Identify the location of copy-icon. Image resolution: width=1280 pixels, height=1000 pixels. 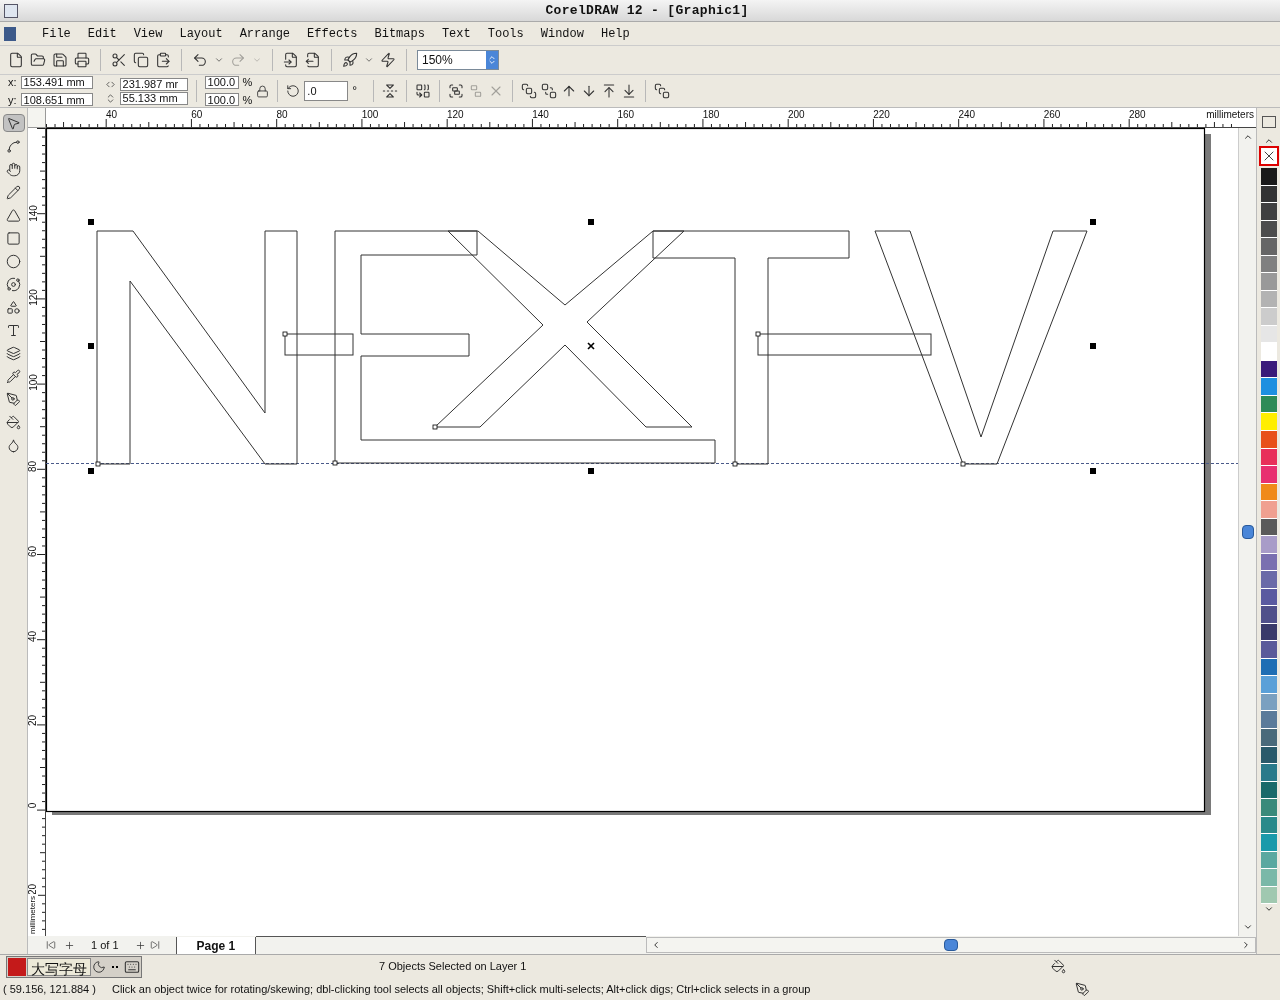
(141, 60).